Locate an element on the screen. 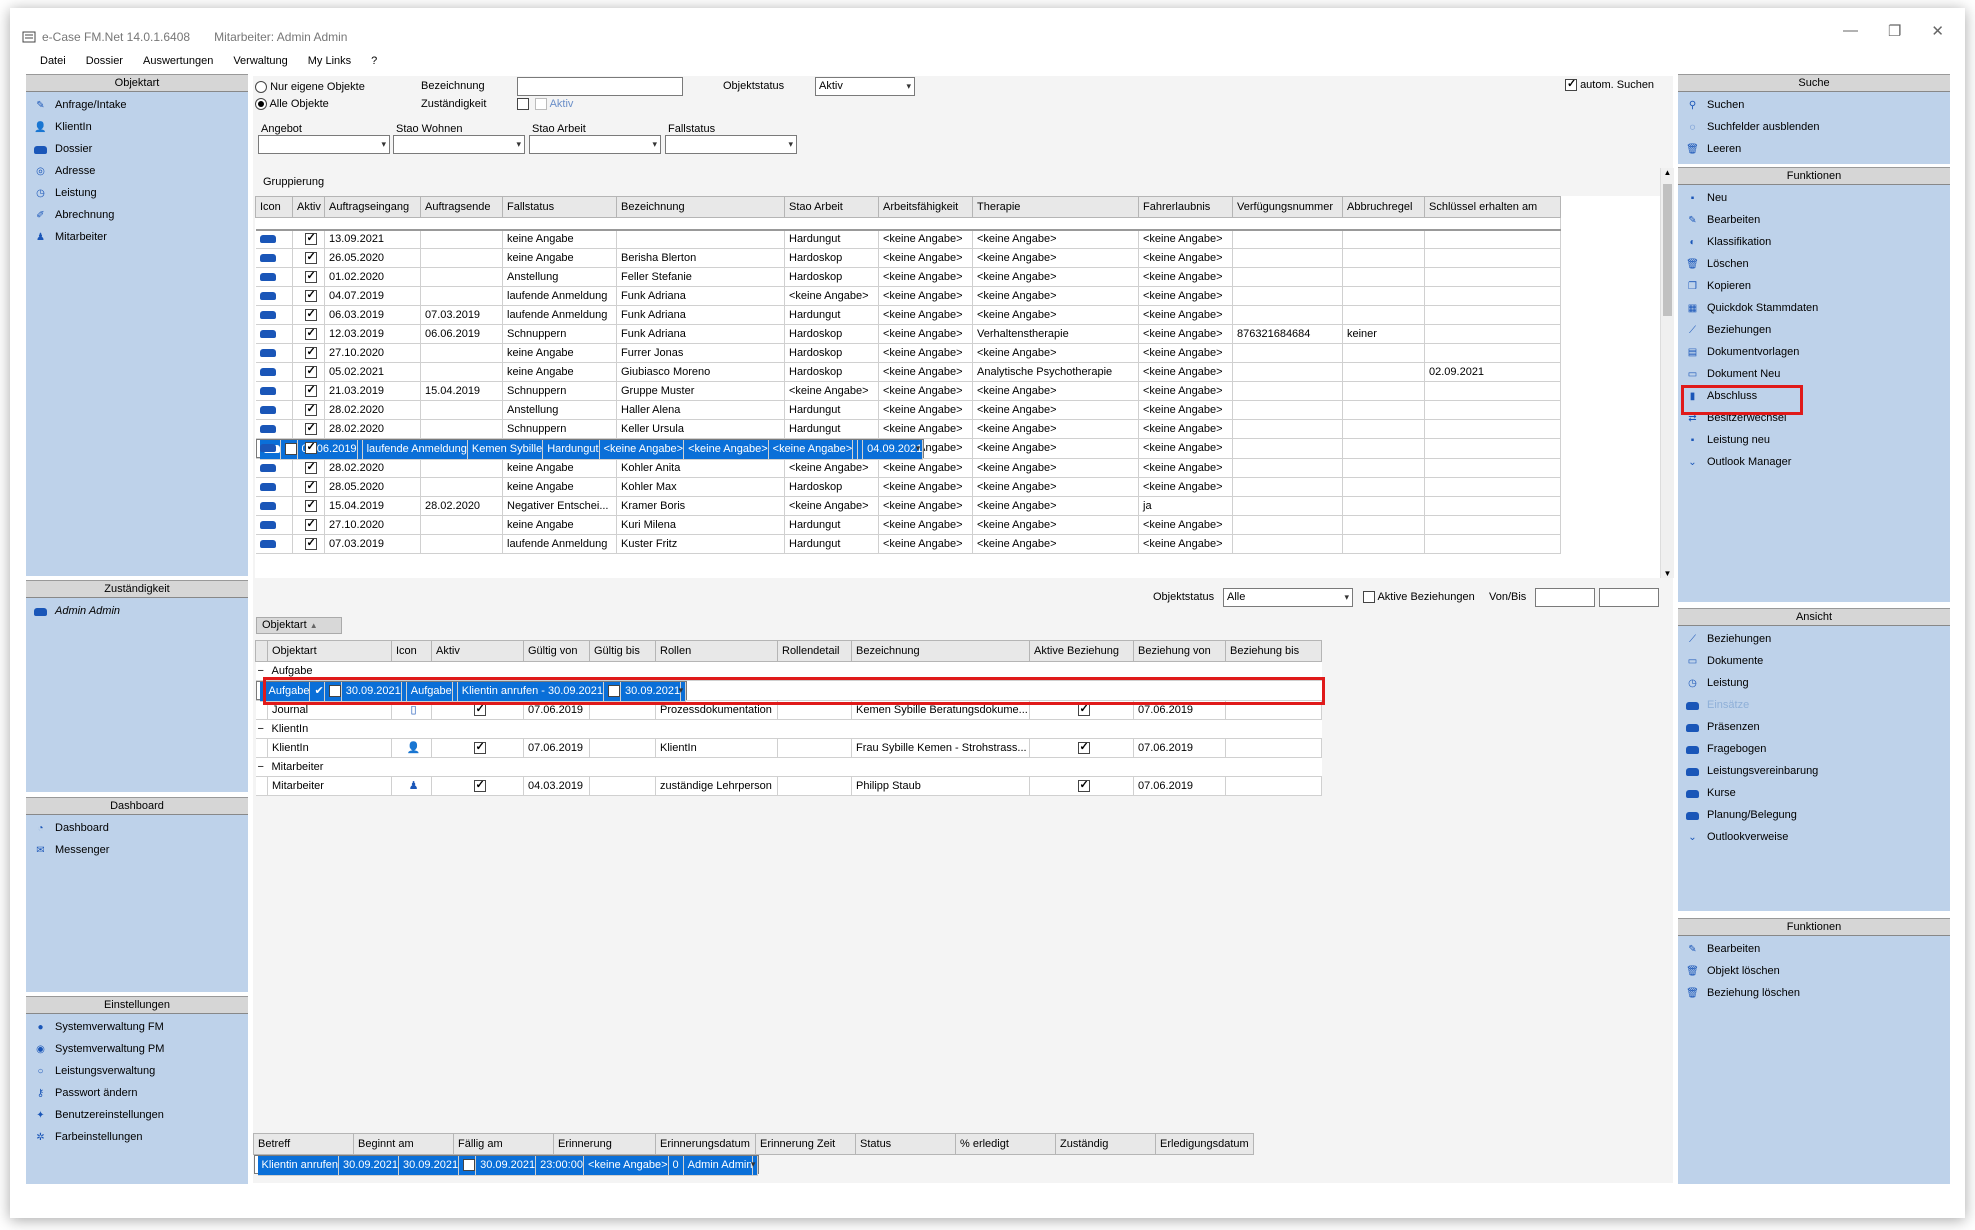 The image size is (1975, 1230). objektstatus-select: Aktiv is located at coordinates (865, 86).